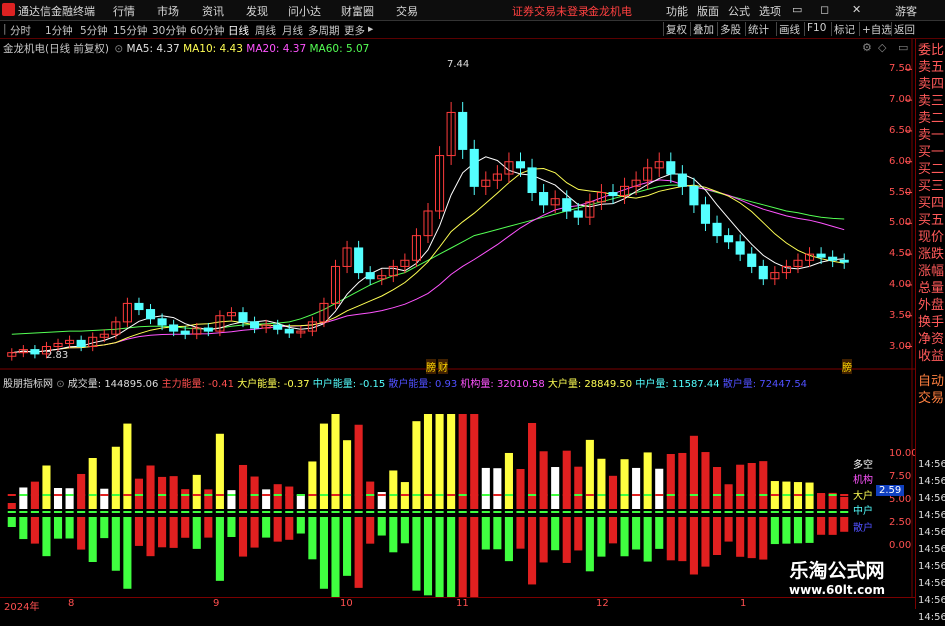 The height and width of the screenshot is (626, 945). What do you see at coordinates (906, 11) in the screenshot?
I see `user-guest: 游客` at bounding box center [906, 11].